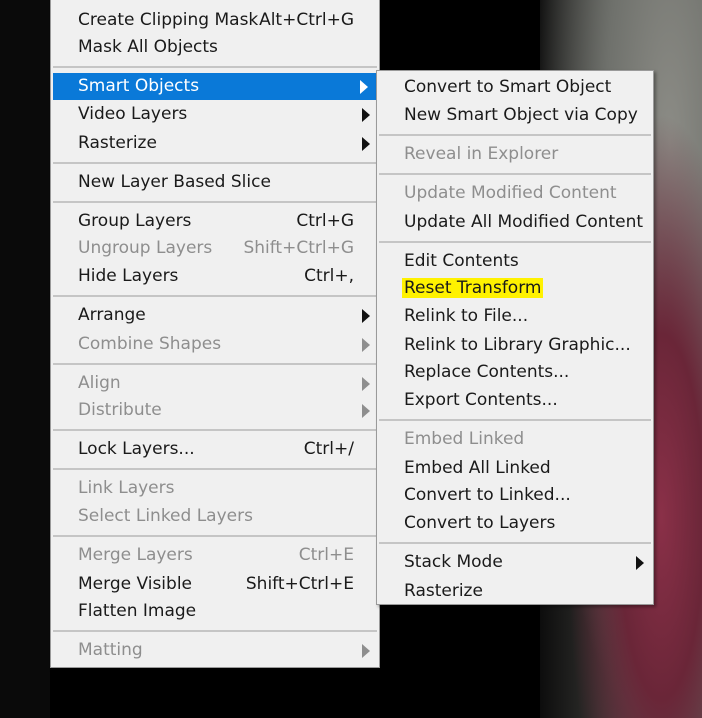 Image resolution: width=702 pixels, height=718 pixels. What do you see at coordinates (215, 143) in the screenshot?
I see `menu-item-rasterize: Rasterize` at bounding box center [215, 143].